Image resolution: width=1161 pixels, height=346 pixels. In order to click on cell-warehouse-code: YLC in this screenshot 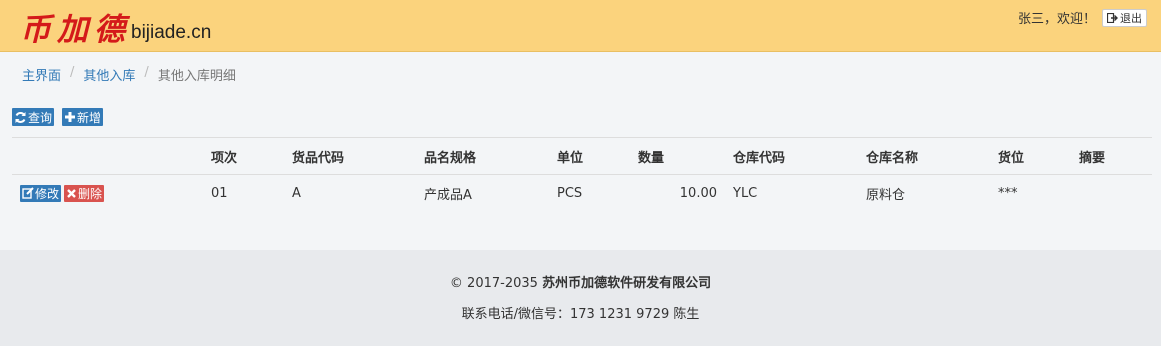, I will do `click(745, 193)`.